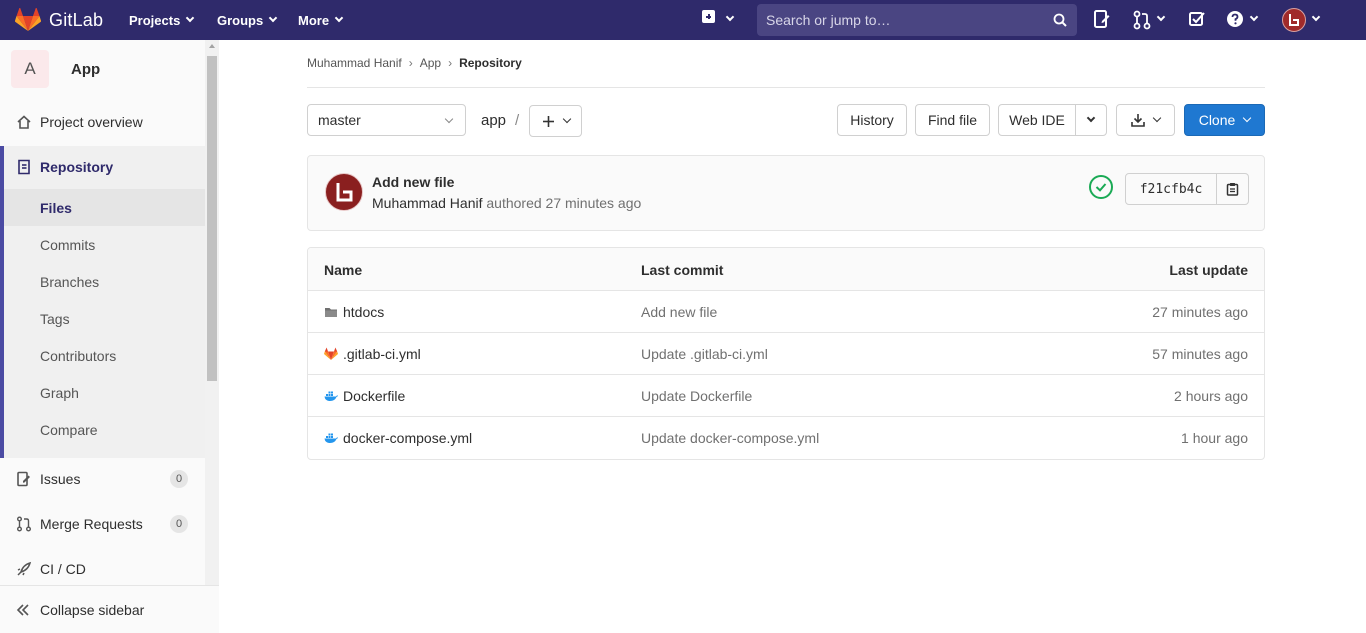  Describe the element at coordinates (398, 438) in the screenshot. I see `file-name-cell: docker-compose.yml` at that location.